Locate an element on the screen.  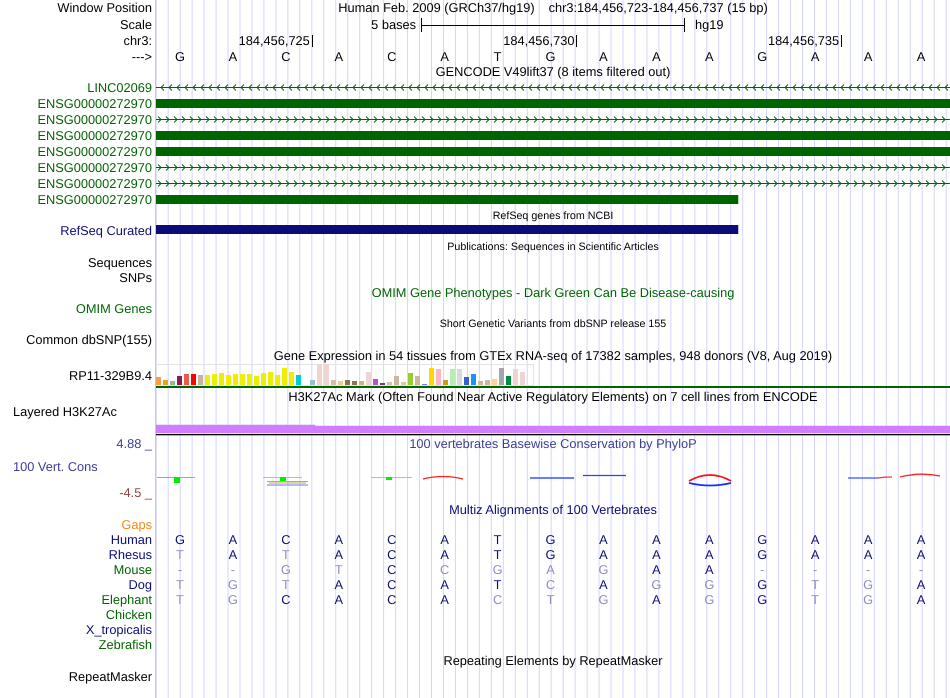
track-label: chr3: is located at coordinates (138, 41).